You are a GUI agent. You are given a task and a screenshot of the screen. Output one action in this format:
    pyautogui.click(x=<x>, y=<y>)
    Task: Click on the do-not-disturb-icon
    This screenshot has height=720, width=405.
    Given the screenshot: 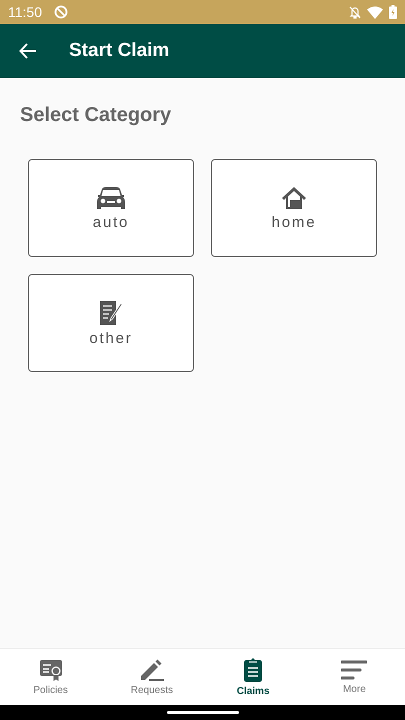 What is the action you would take?
    pyautogui.click(x=61, y=12)
    